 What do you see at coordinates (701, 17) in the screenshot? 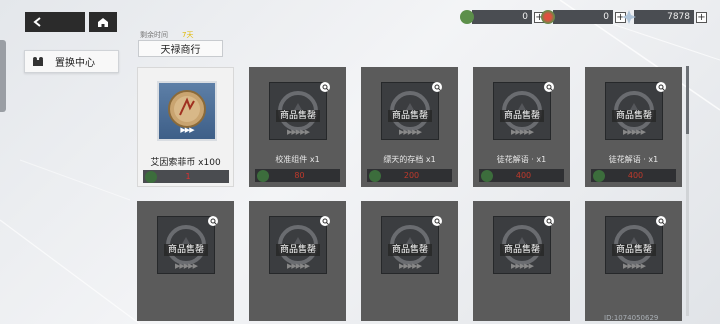
I see `currency-crystal-add-button: +` at bounding box center [701, 17].